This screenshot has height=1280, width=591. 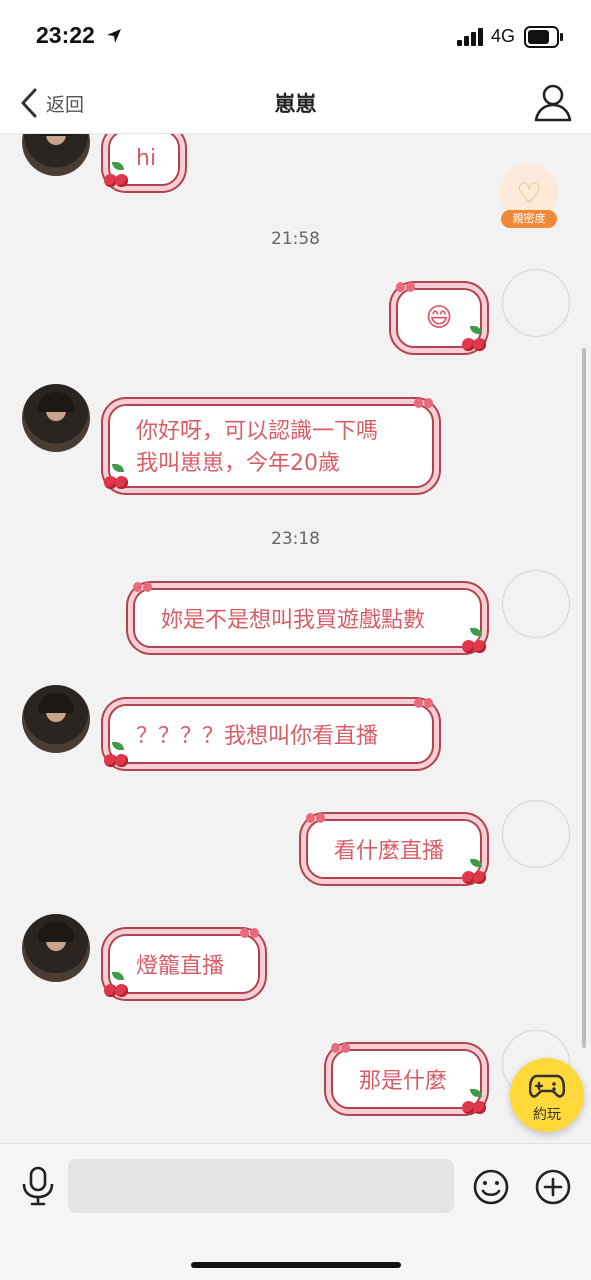 What do you see at coordinates (529, 219) in the screenshot?
I see `intimacy-badge: 親密度` at bounding box center [529, 219].